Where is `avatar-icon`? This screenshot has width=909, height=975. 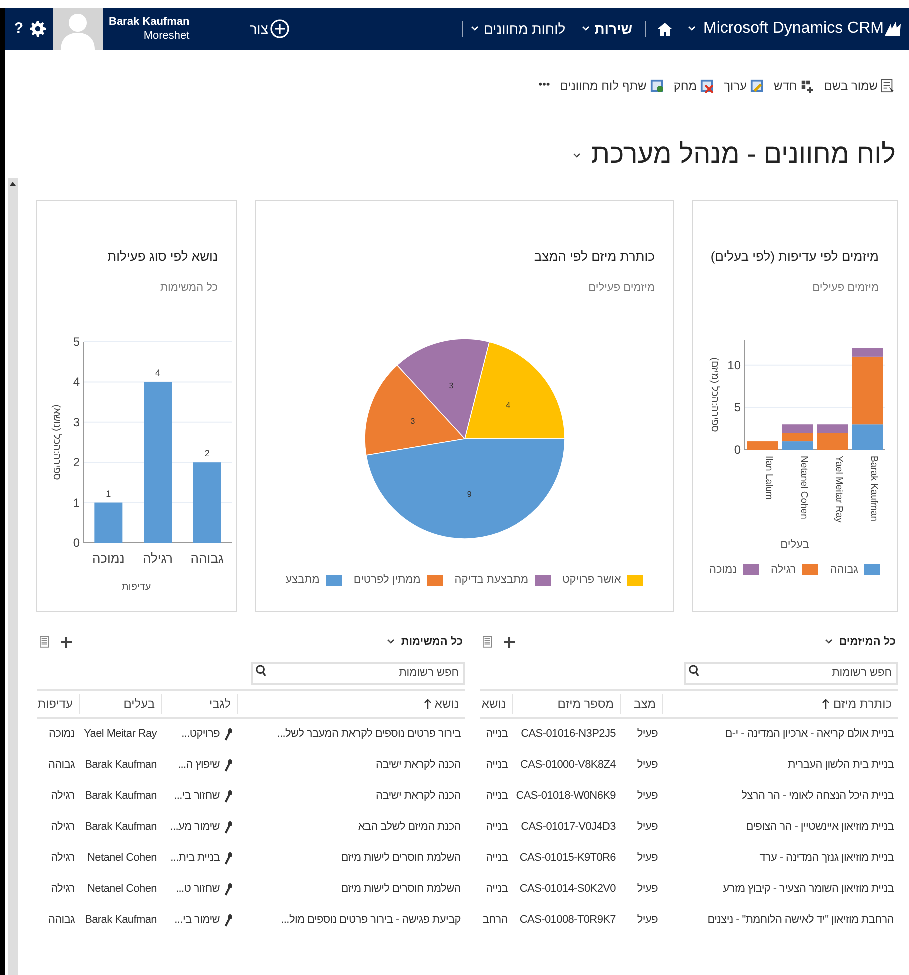
avatar-icon is located at coordinates (78, 29).